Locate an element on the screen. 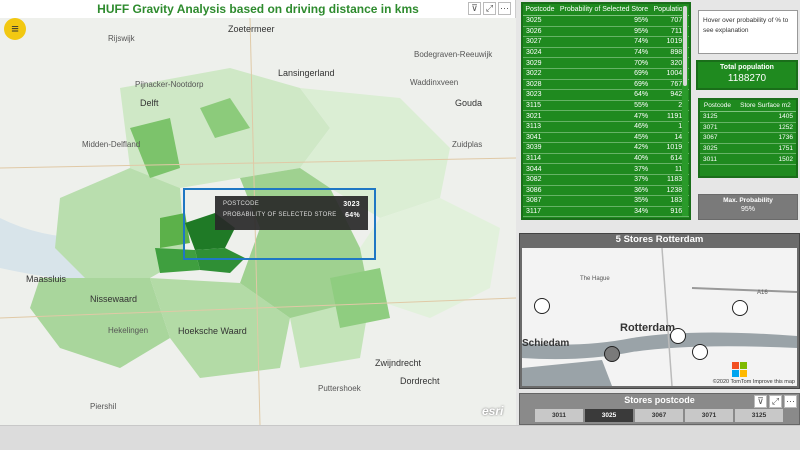 Image resolution: width=800 pixels, height=450 pixels. store-pin-selected is located at coordinates (612, 354).